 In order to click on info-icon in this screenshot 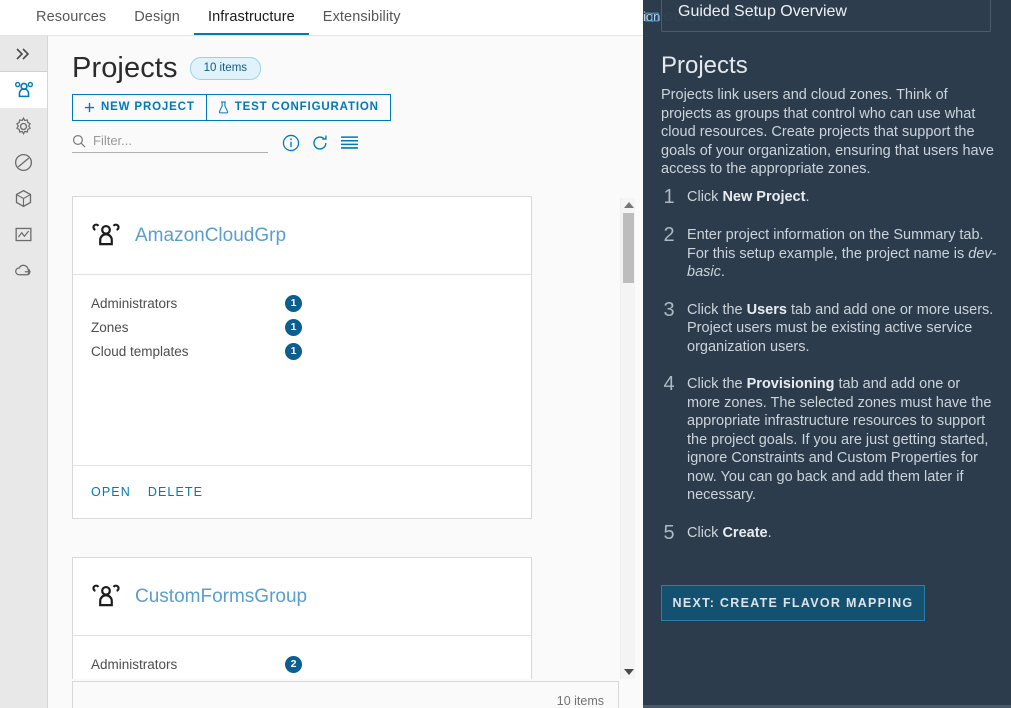, I will do `click(291, 143)`.